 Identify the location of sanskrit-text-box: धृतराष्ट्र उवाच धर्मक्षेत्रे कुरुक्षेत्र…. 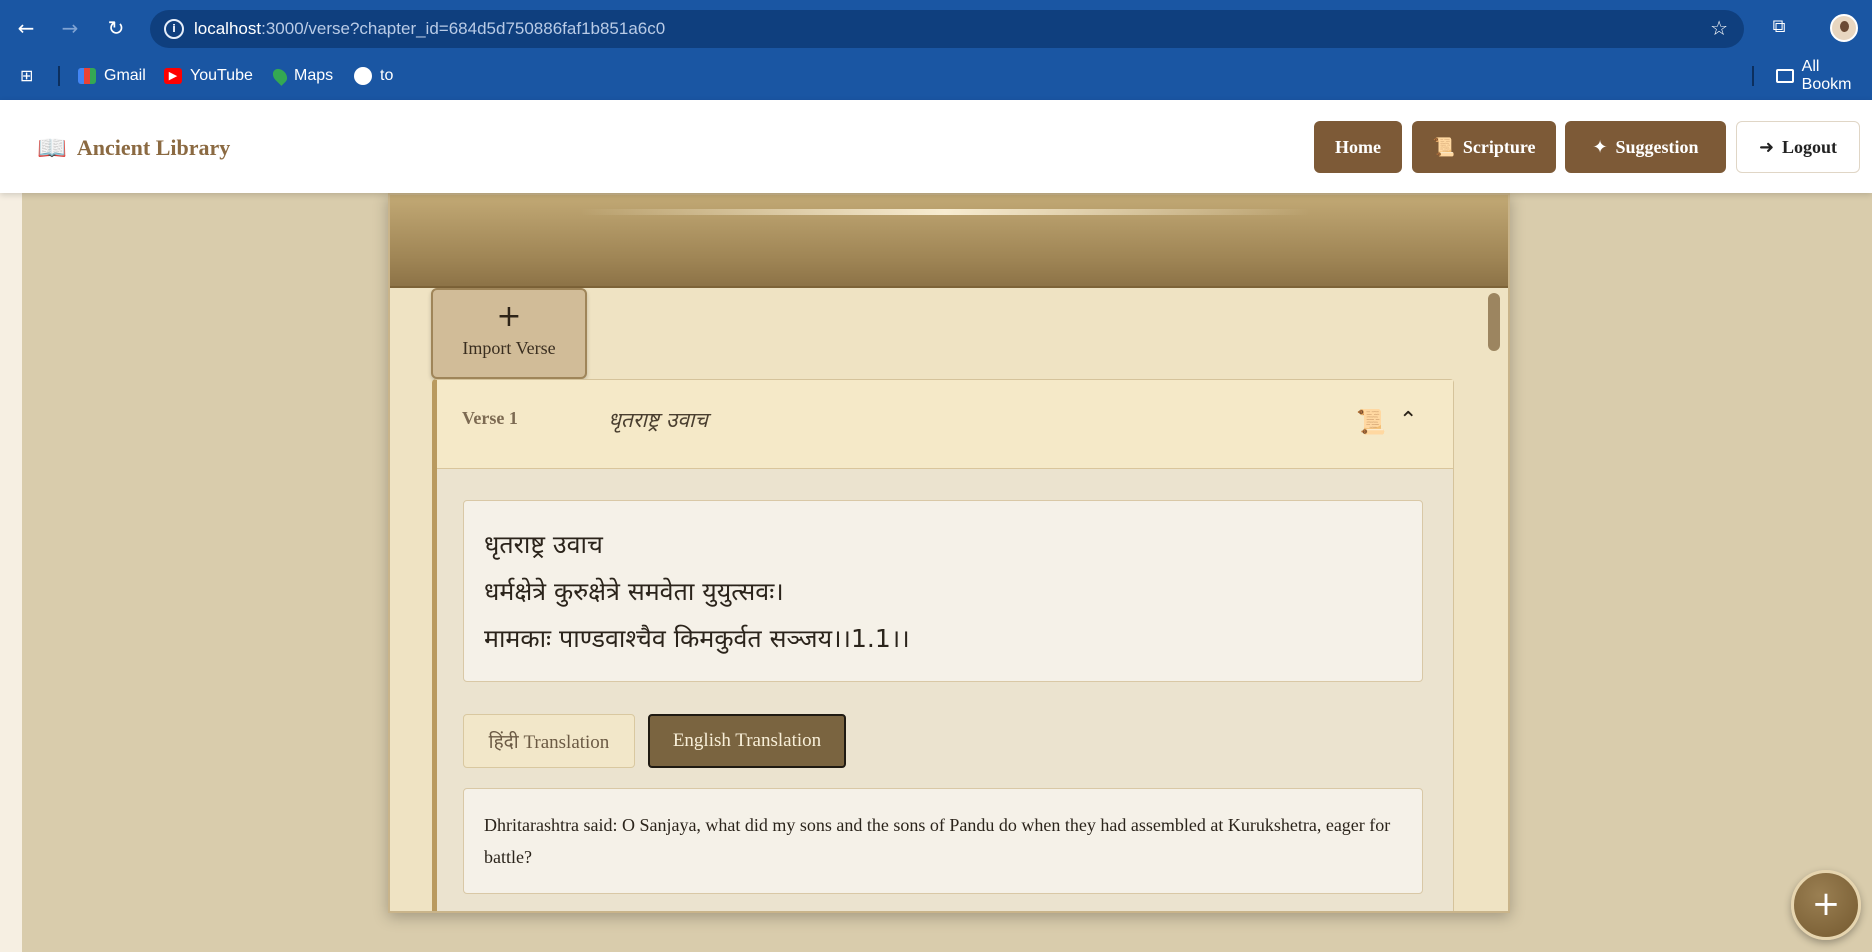
(943, 591).